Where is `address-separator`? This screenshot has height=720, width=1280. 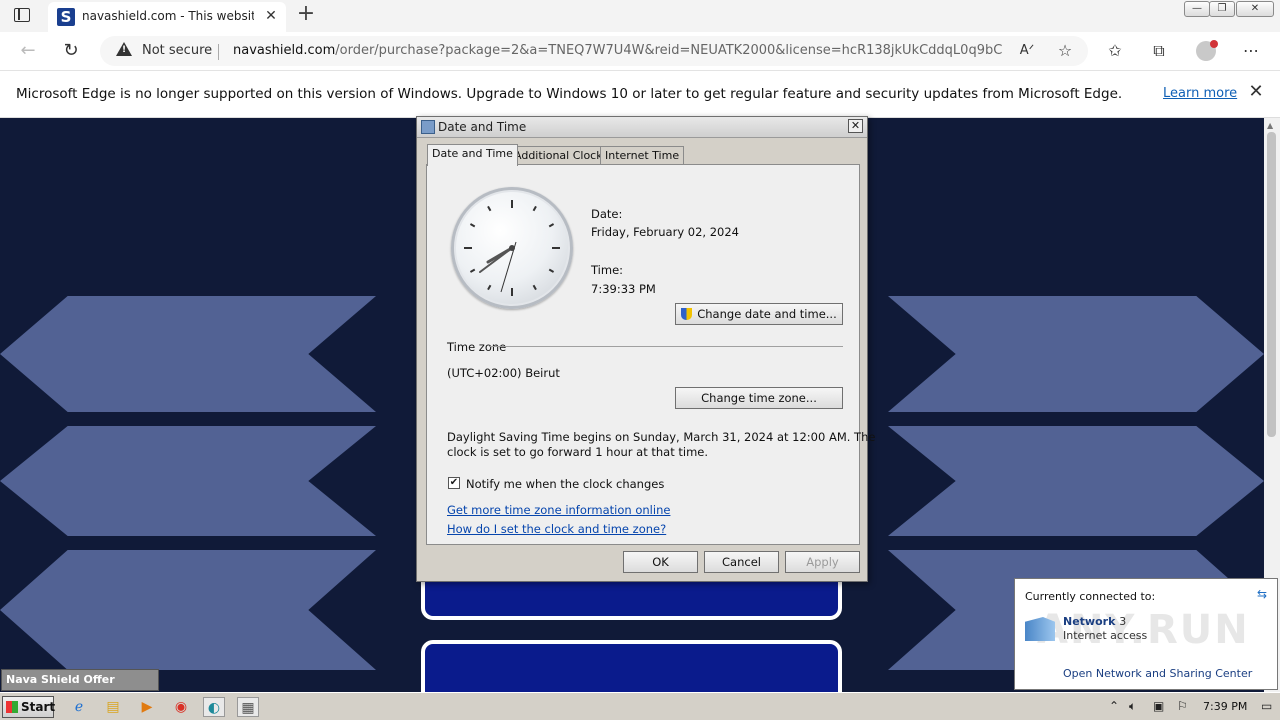 address-separator is located at coordinates (218, 52).